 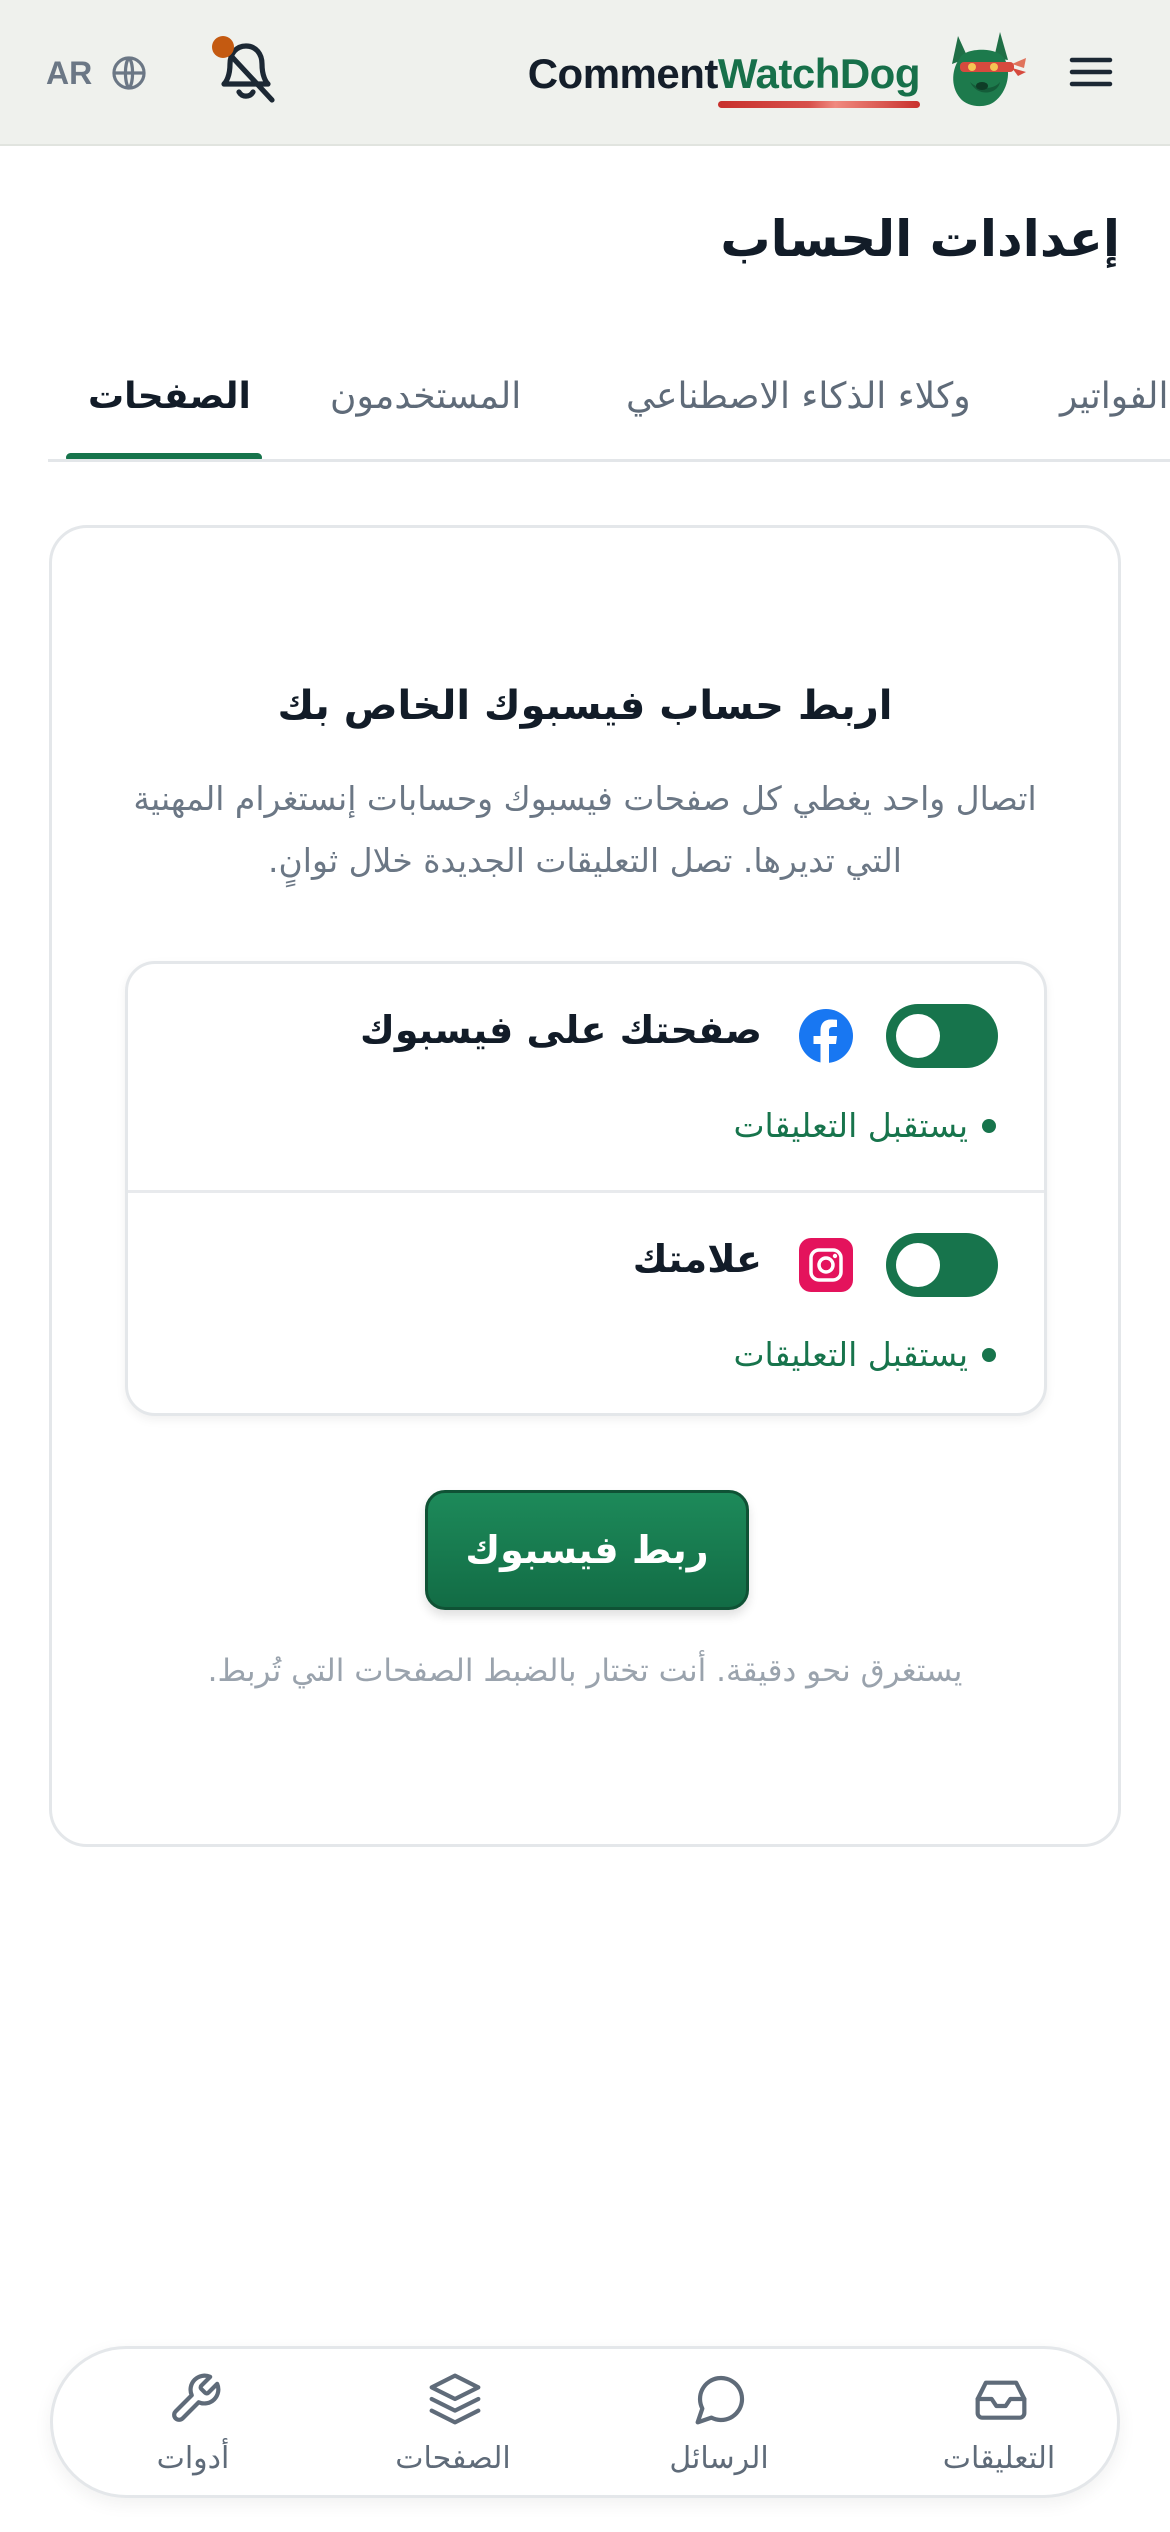 I want to click on nav-item-pages: الصفحات, so click(x=453, y=2425).